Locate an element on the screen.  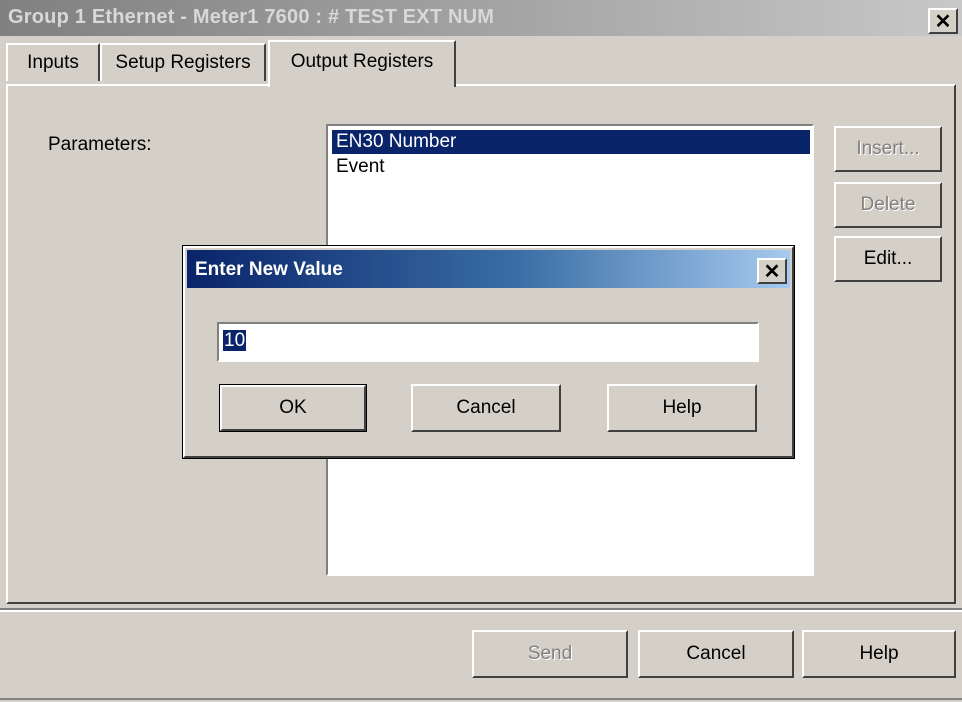
tab-output-registers: Output Registers is located at coordinates (362, 63).